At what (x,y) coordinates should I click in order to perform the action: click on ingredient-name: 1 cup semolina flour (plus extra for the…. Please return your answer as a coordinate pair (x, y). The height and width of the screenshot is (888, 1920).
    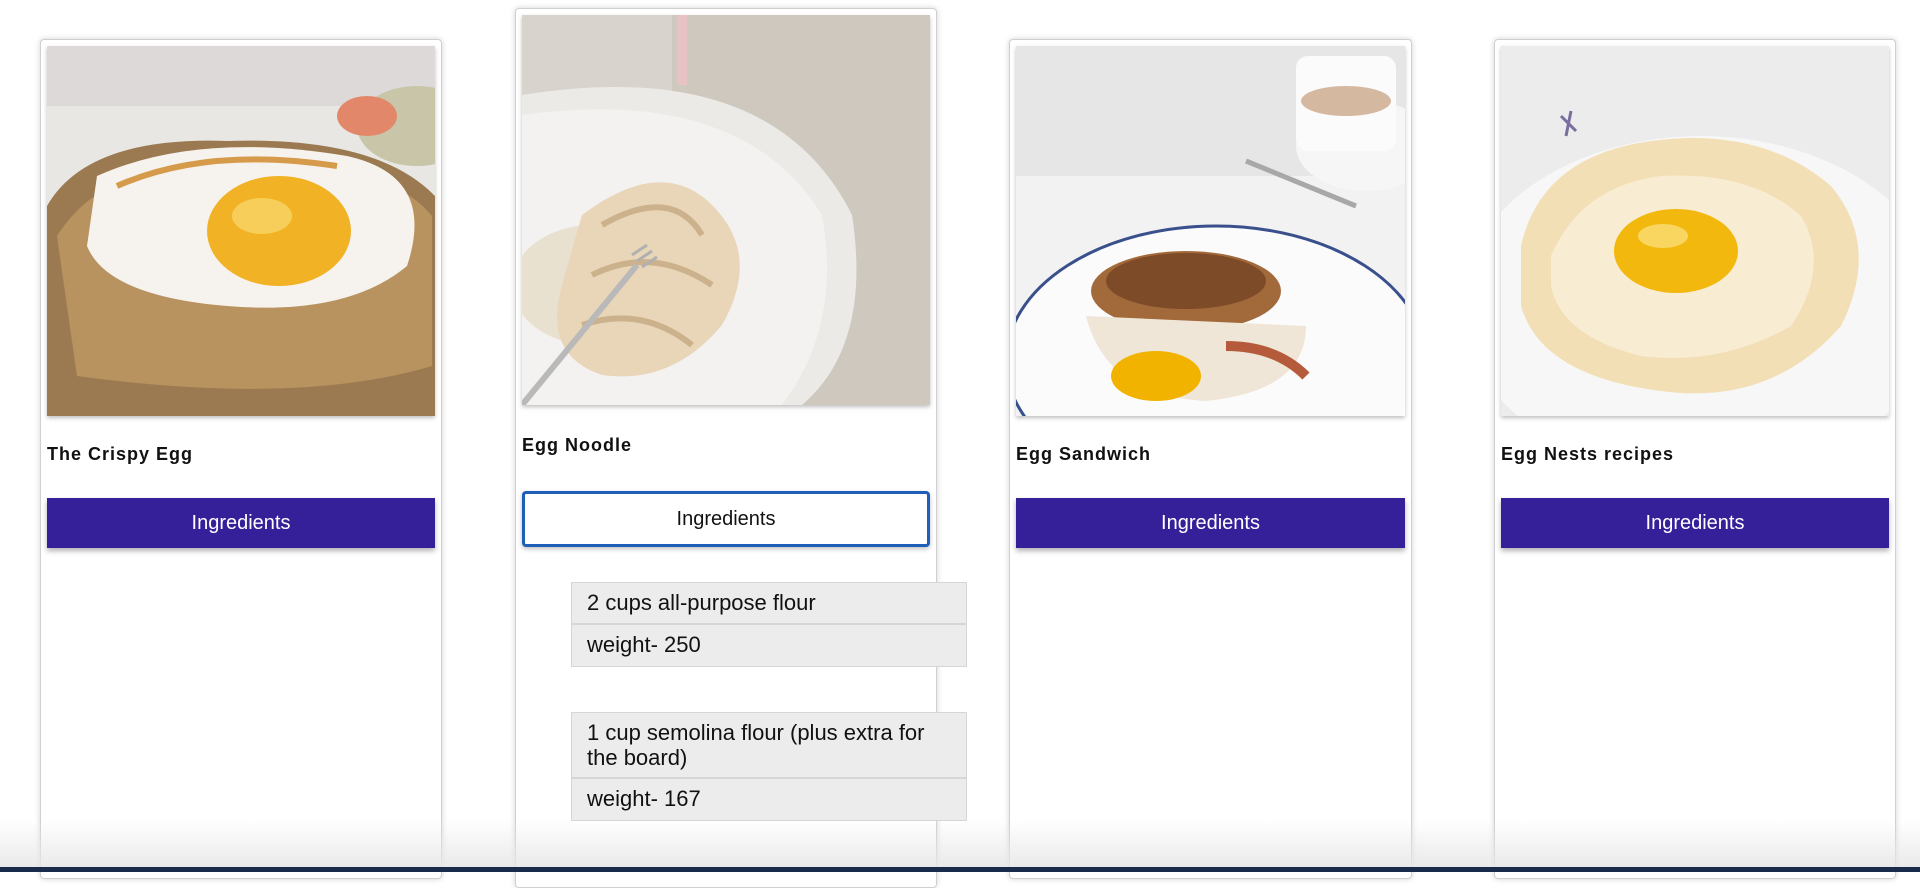
    Looking at the image, I should click on (756, 745).